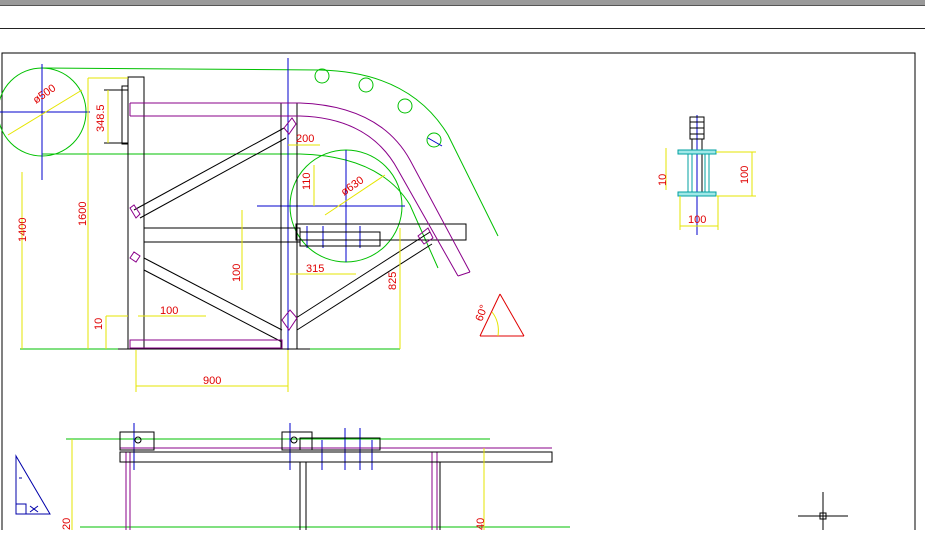 This screenshot has height=535, width=925. I want to click on dim-100-mid: 100, so click(237, 273).